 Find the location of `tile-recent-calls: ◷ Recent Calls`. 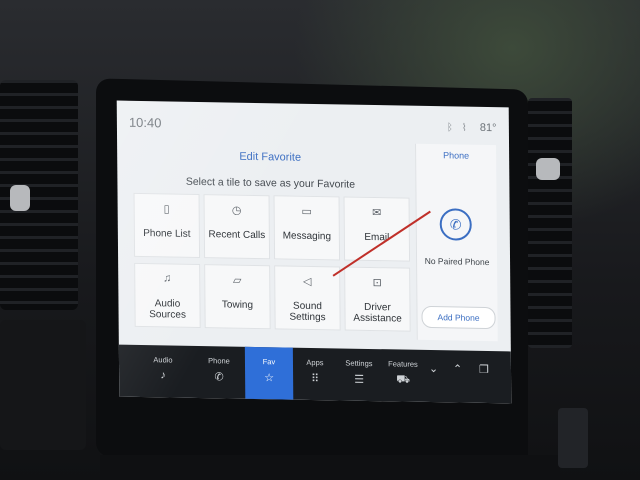

tile-recent-calls: ◷ Recent Calls is located at coordinates (237, 227).